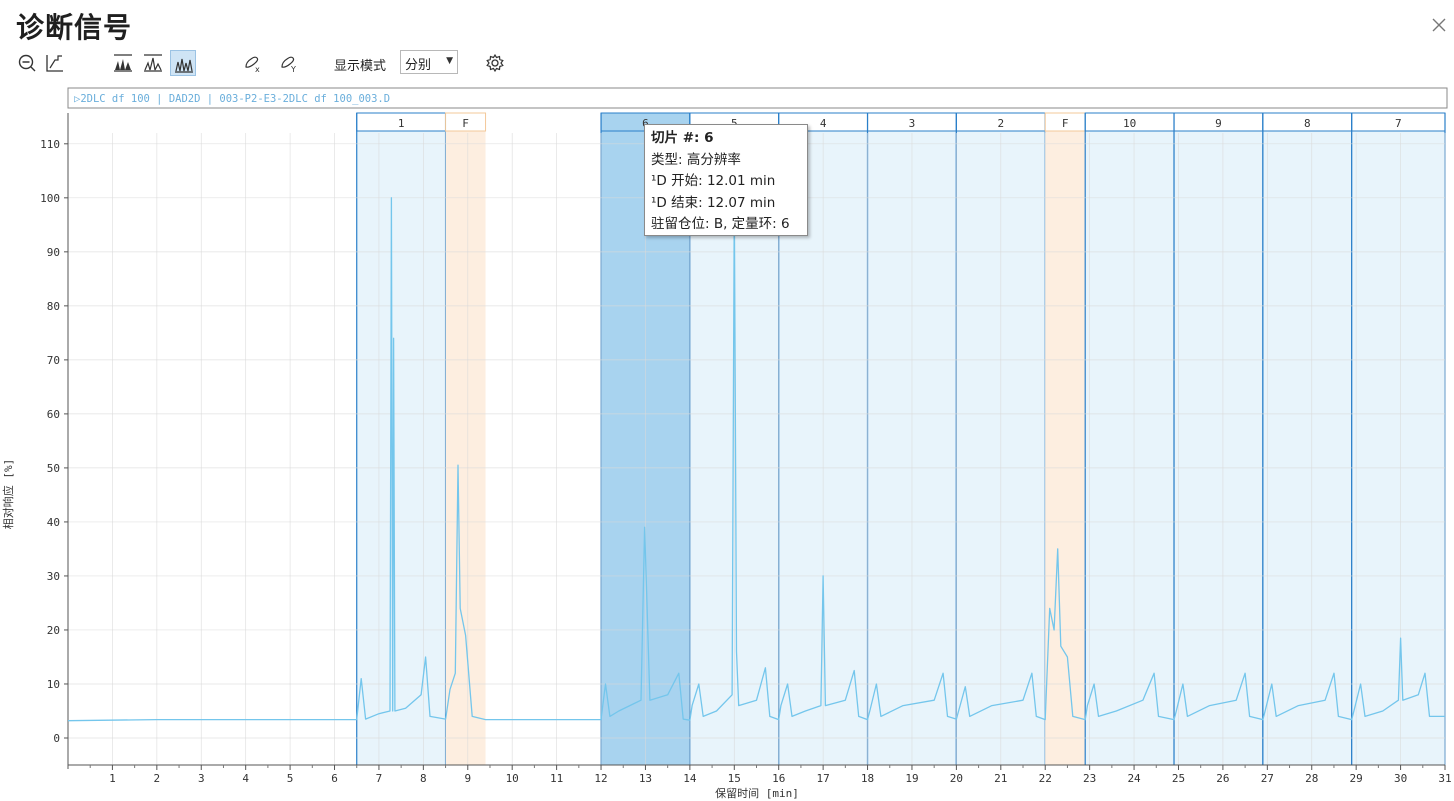 This screenshot has height=801, width=1454. Describe the element at coordinates (401, 123) in the screenshot. I see `slice-label: 1` at that location.